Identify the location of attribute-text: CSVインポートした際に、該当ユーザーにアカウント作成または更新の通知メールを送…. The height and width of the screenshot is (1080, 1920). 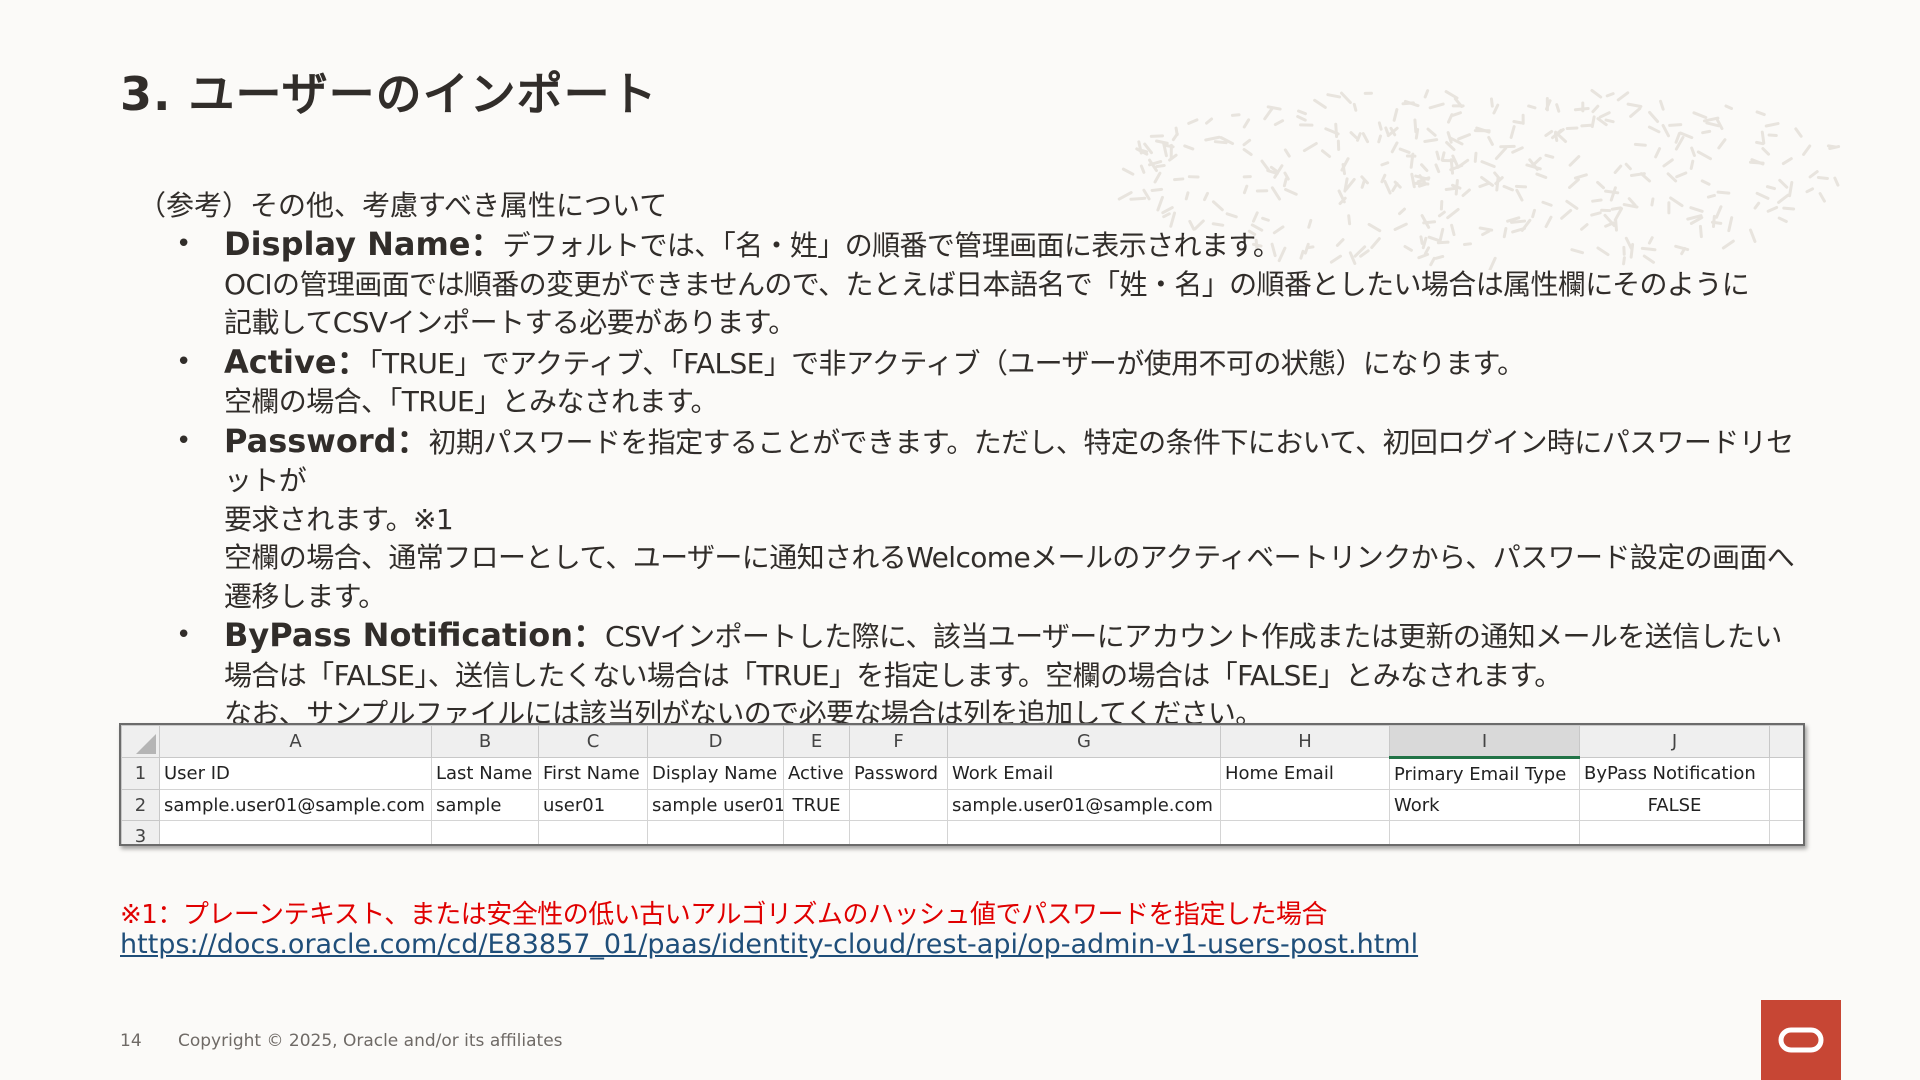
(1193, 636).